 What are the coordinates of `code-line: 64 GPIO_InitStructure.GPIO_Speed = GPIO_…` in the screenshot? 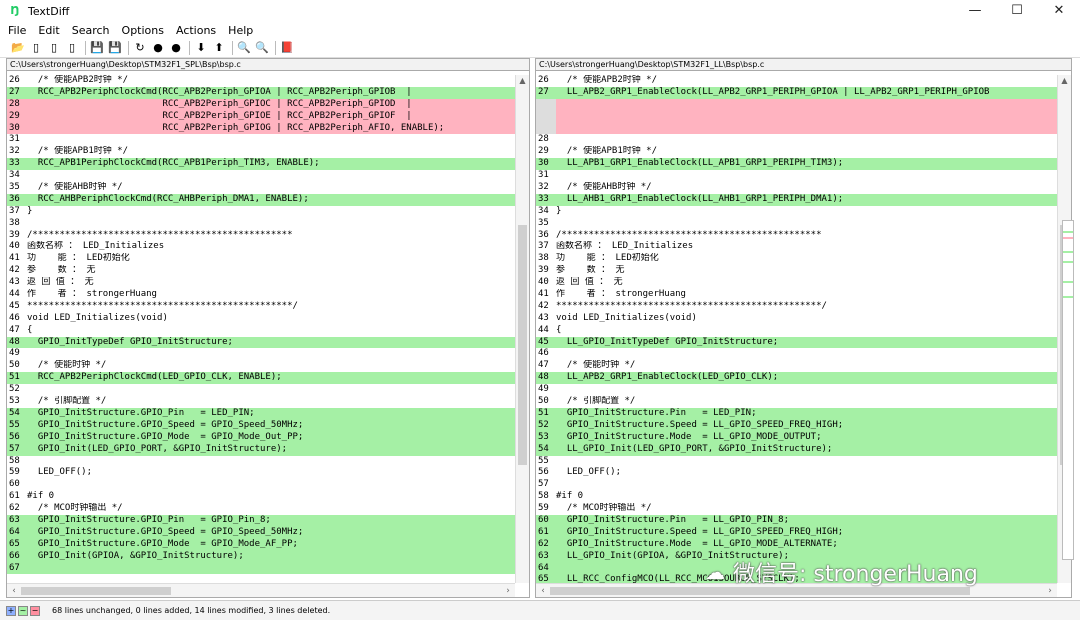 It's located at (261, 532).